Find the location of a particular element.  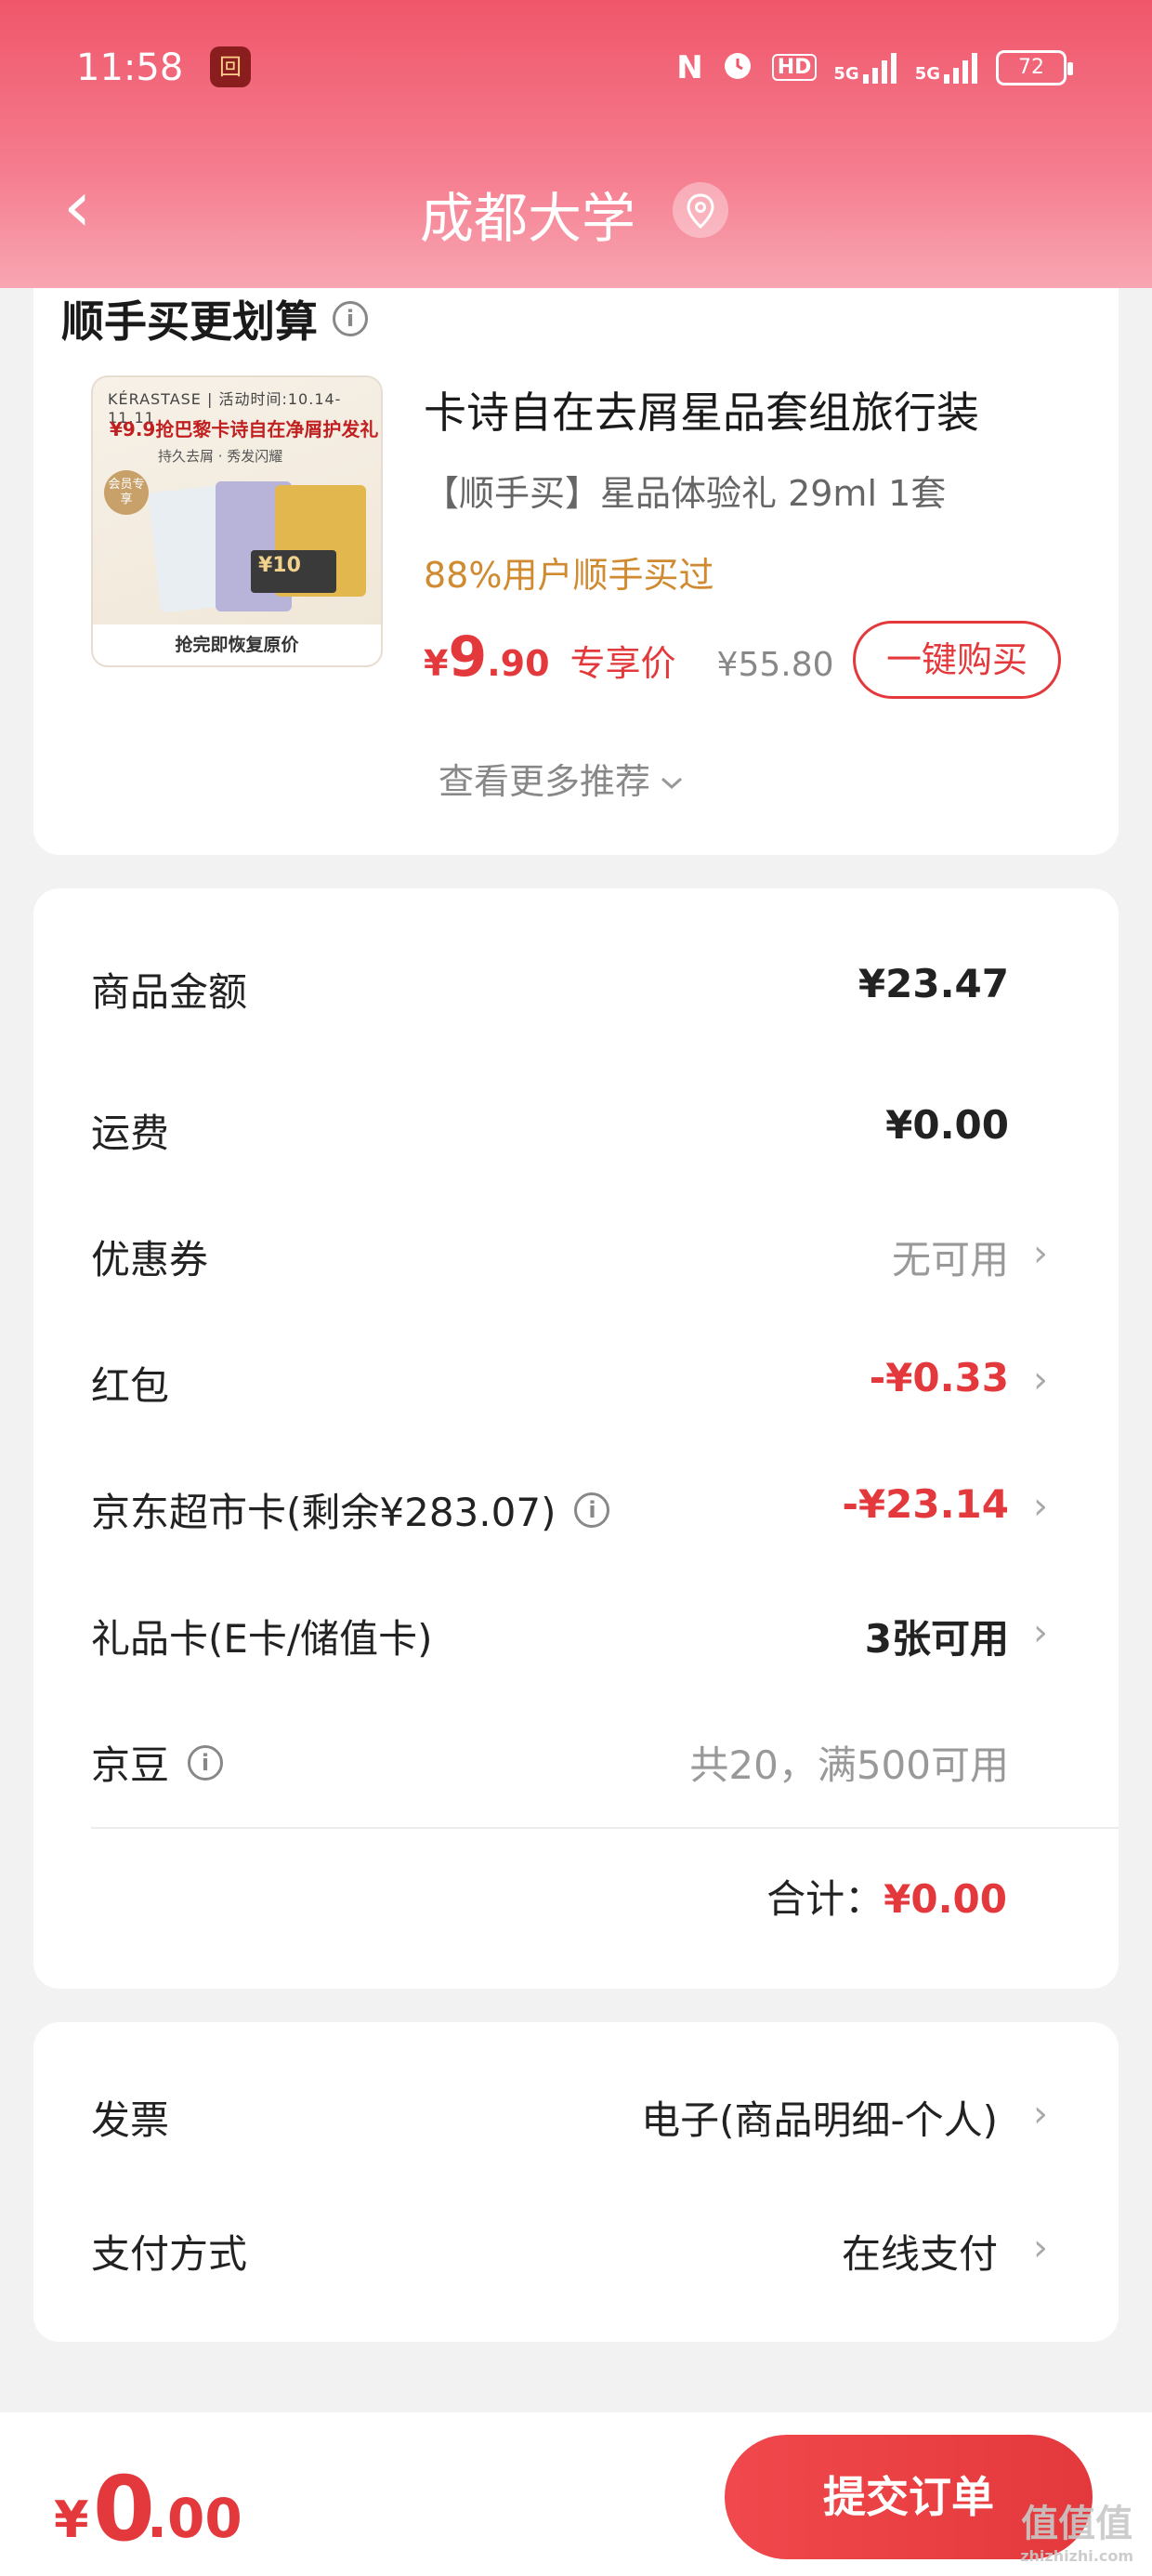

bottom-bar: ¥ 0 .00 提交订单 值值值 zhizhizhi.com is located at coordinates (576, 2494).